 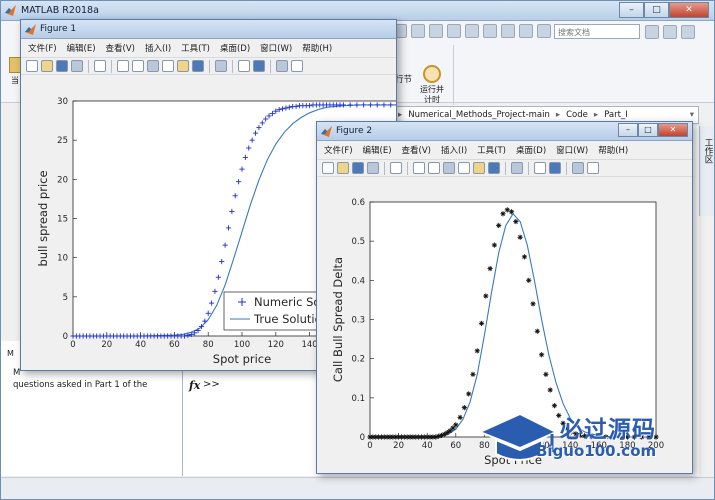 What do you see at coordinates (652, 32) in the screenshot?
I see `search-icon` at bounding box center [652, 32].